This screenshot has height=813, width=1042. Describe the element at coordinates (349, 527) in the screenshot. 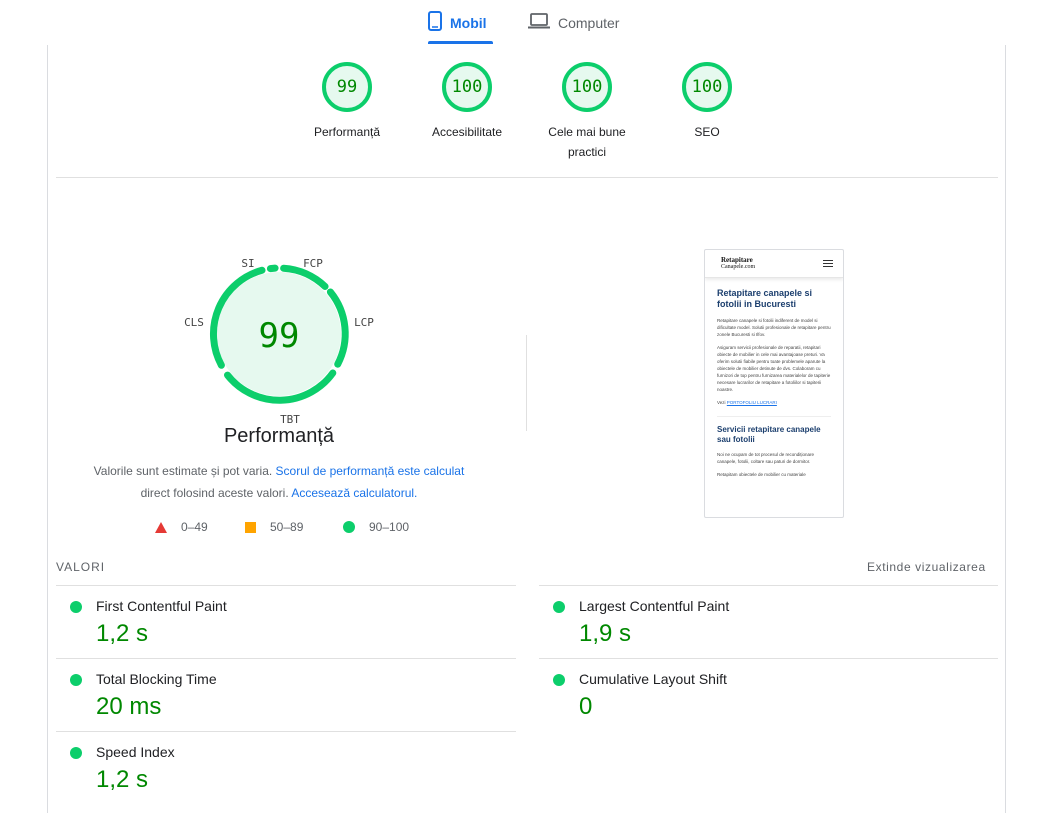

I see `circle-icon` at that location.